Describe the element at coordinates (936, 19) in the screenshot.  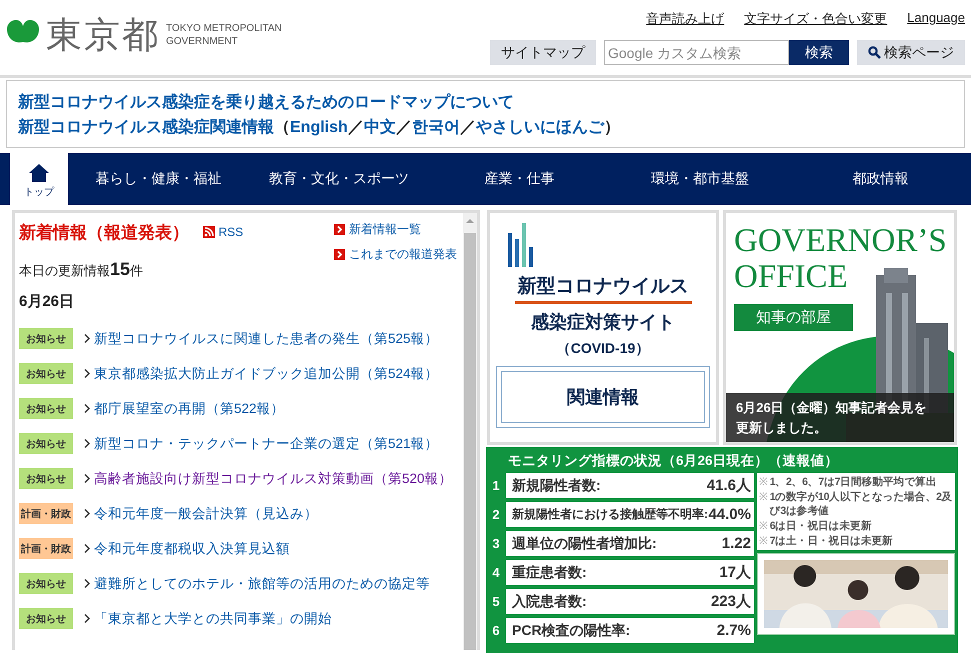
I see `utility-link: Language` at that location.